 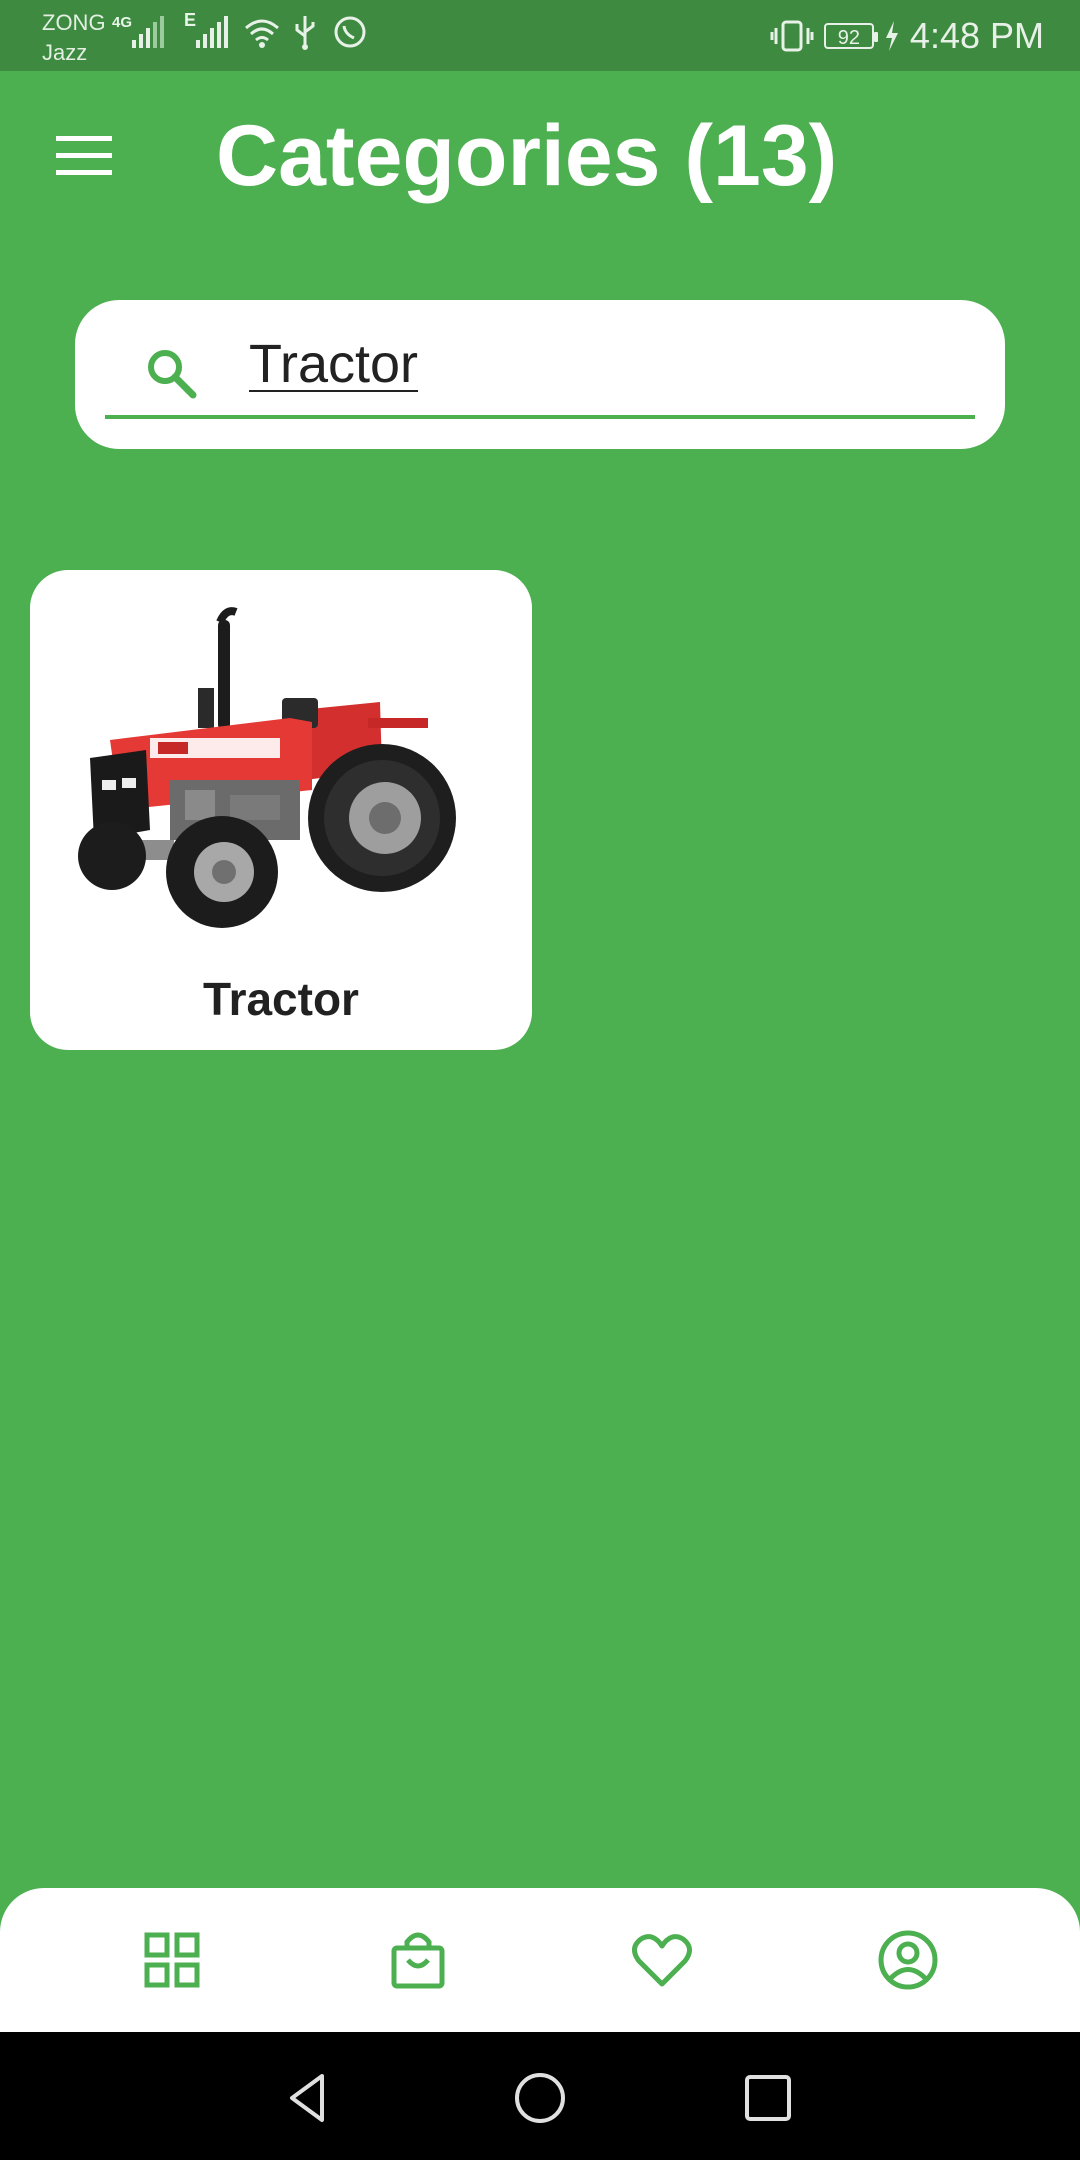 What do you see at coordinates (768, 2098) in the screenshot?
I see `recents-icon` at bounding box center [768, 2098].